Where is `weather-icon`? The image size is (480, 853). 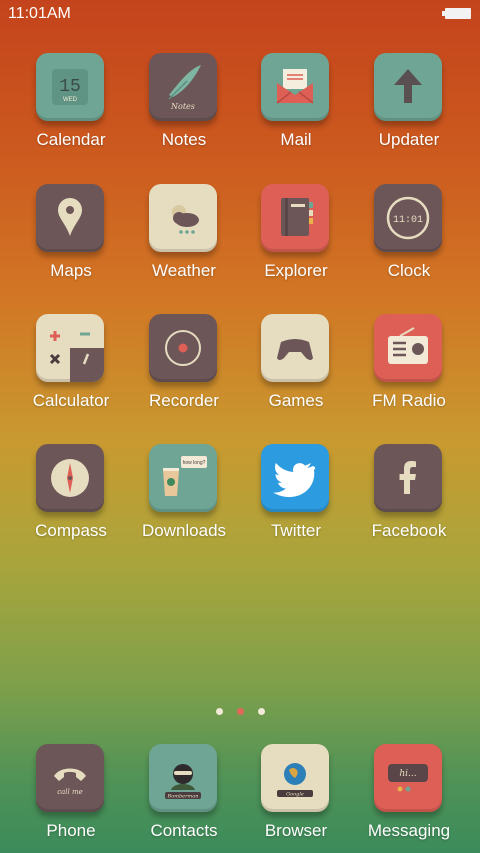
weather-icon is located at coordinates (183, 218).